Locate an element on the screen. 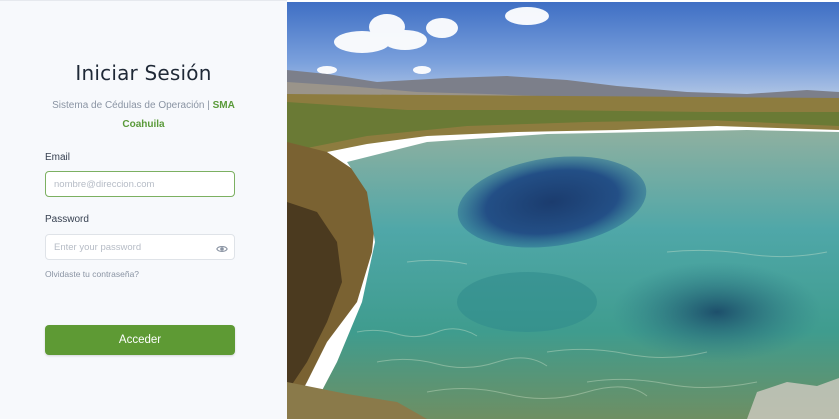 This screenshot has width=839, height=419. page-title: Iniciar Sesión is located at coordinates (143, 73).